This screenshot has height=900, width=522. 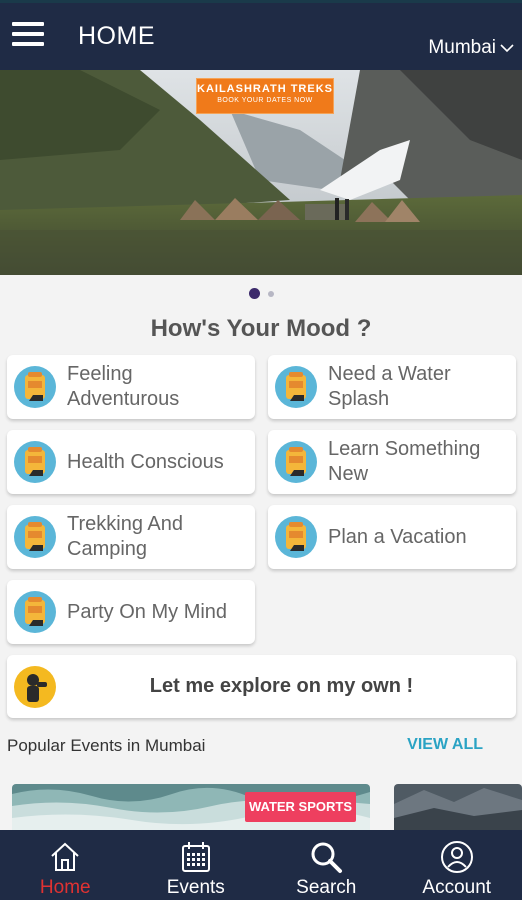 What do you see at coordinates (131, 537) in the screenshot?
I see `mood-card-trekking-camping: Trekking And Camping` at bounding box center [131, 537].